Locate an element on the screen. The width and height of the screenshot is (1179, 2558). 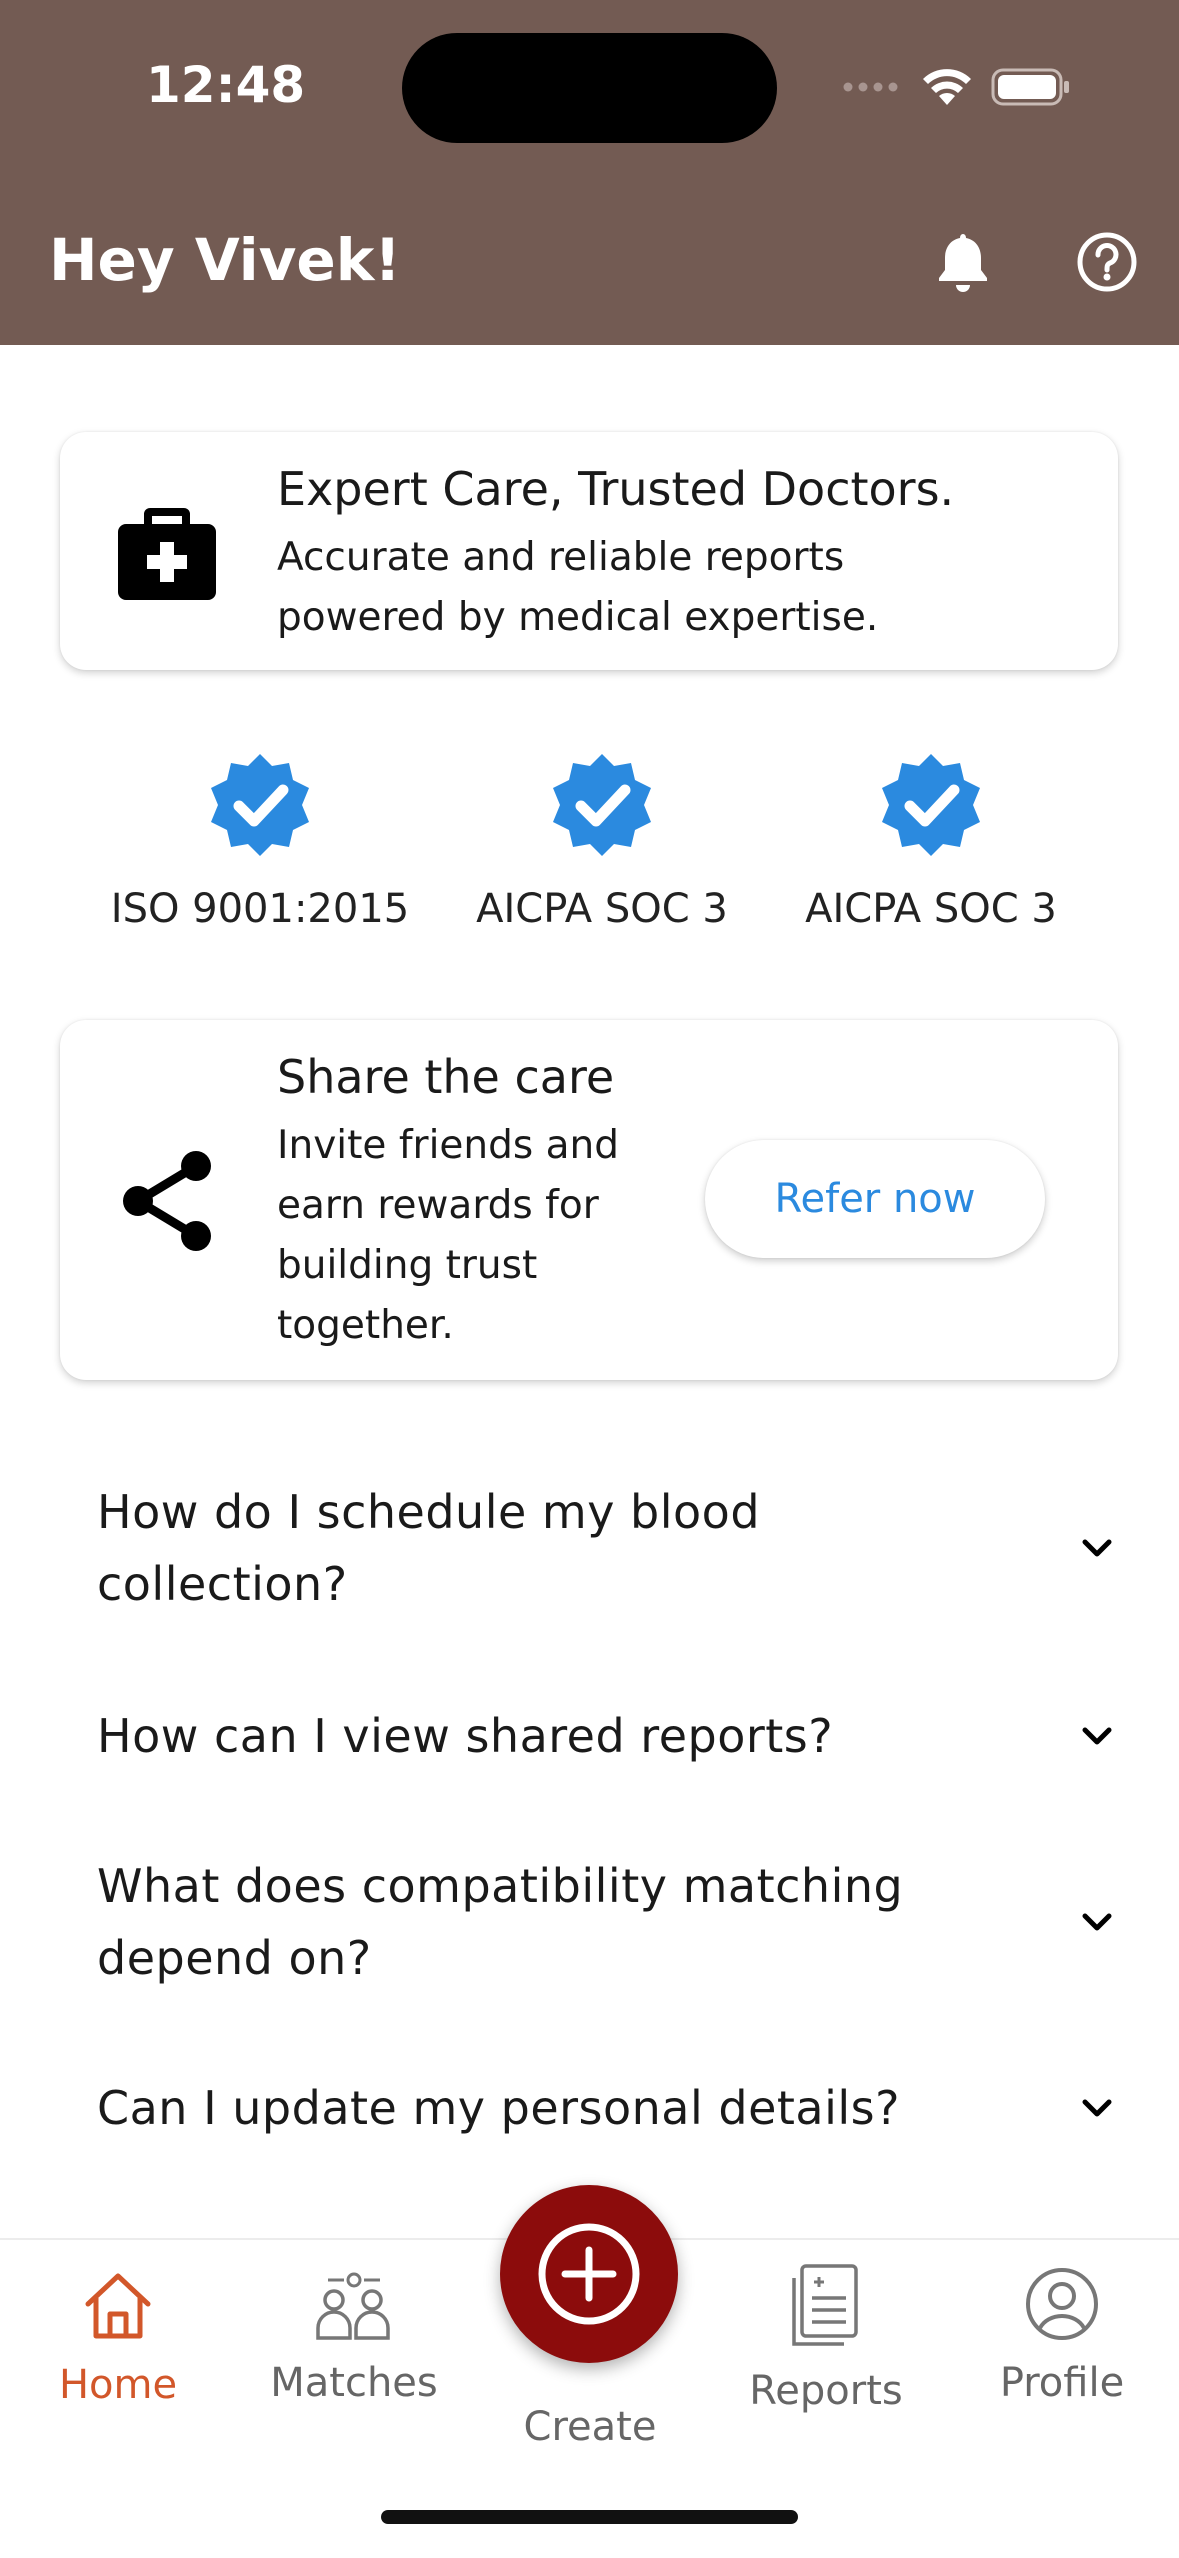
share-card-title: Share the care is located at coordinates (446, 1077).